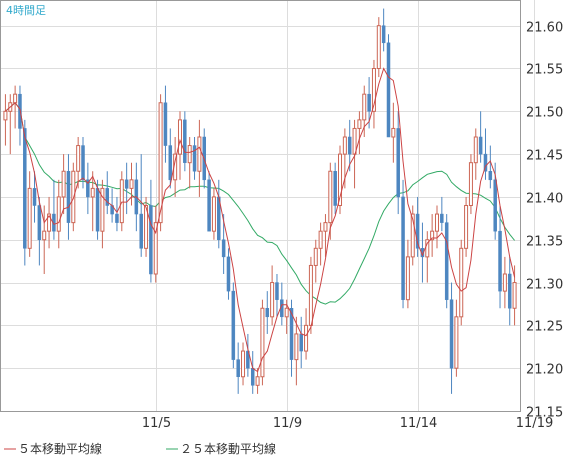 This screenshot has height=462, width=574. What do you see at coordinates (347, 423) in the screenshot?
I see `x-axis: 11/5 11/9 11/14 11/19` at bounding box center [347, 423].